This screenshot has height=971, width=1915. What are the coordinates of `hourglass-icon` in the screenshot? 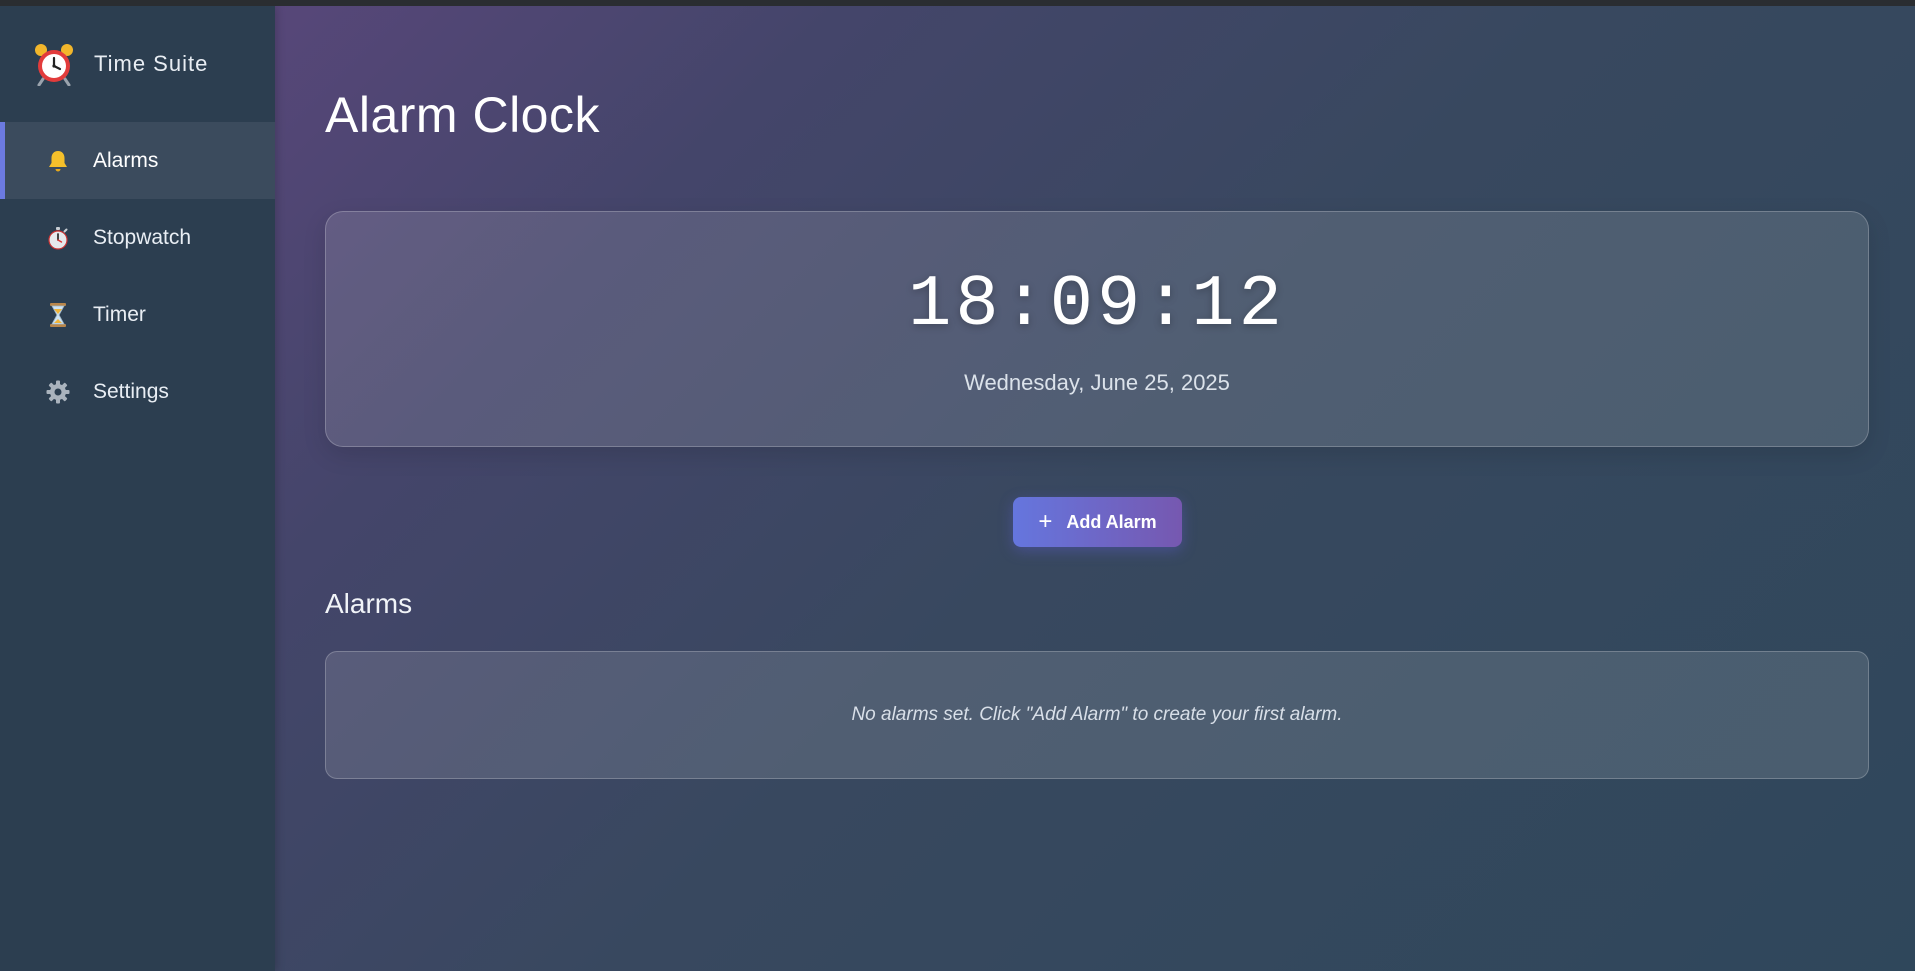 It's located at (58, 315).